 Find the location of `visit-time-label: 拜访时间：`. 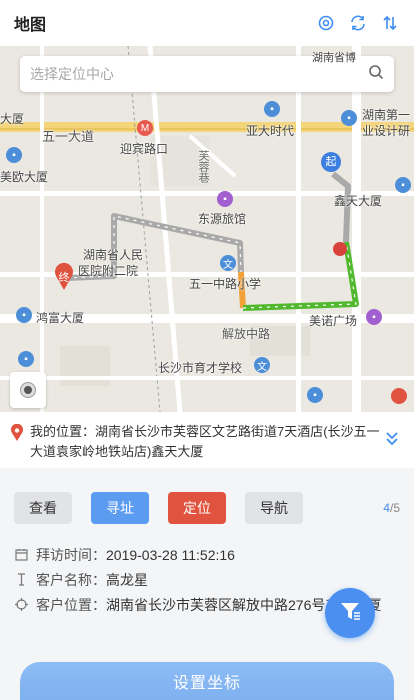

visit-time-label: 拜访时间： is located at coordinates (71, 554).